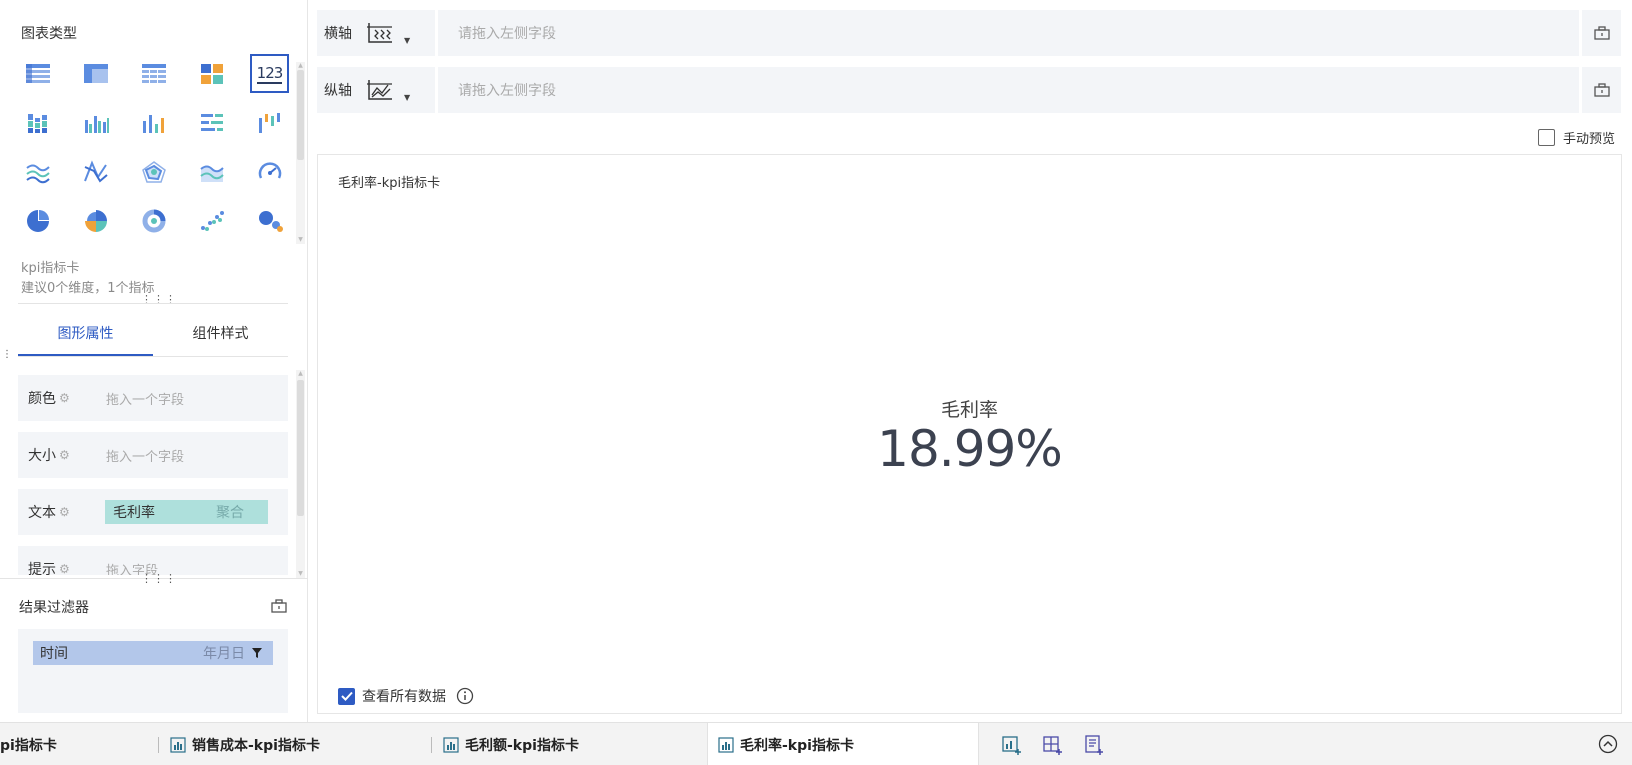 The width and height of the screenshot is (1632, 765). I want to click on chart-type-title: 图表类型, so click(49, 34).